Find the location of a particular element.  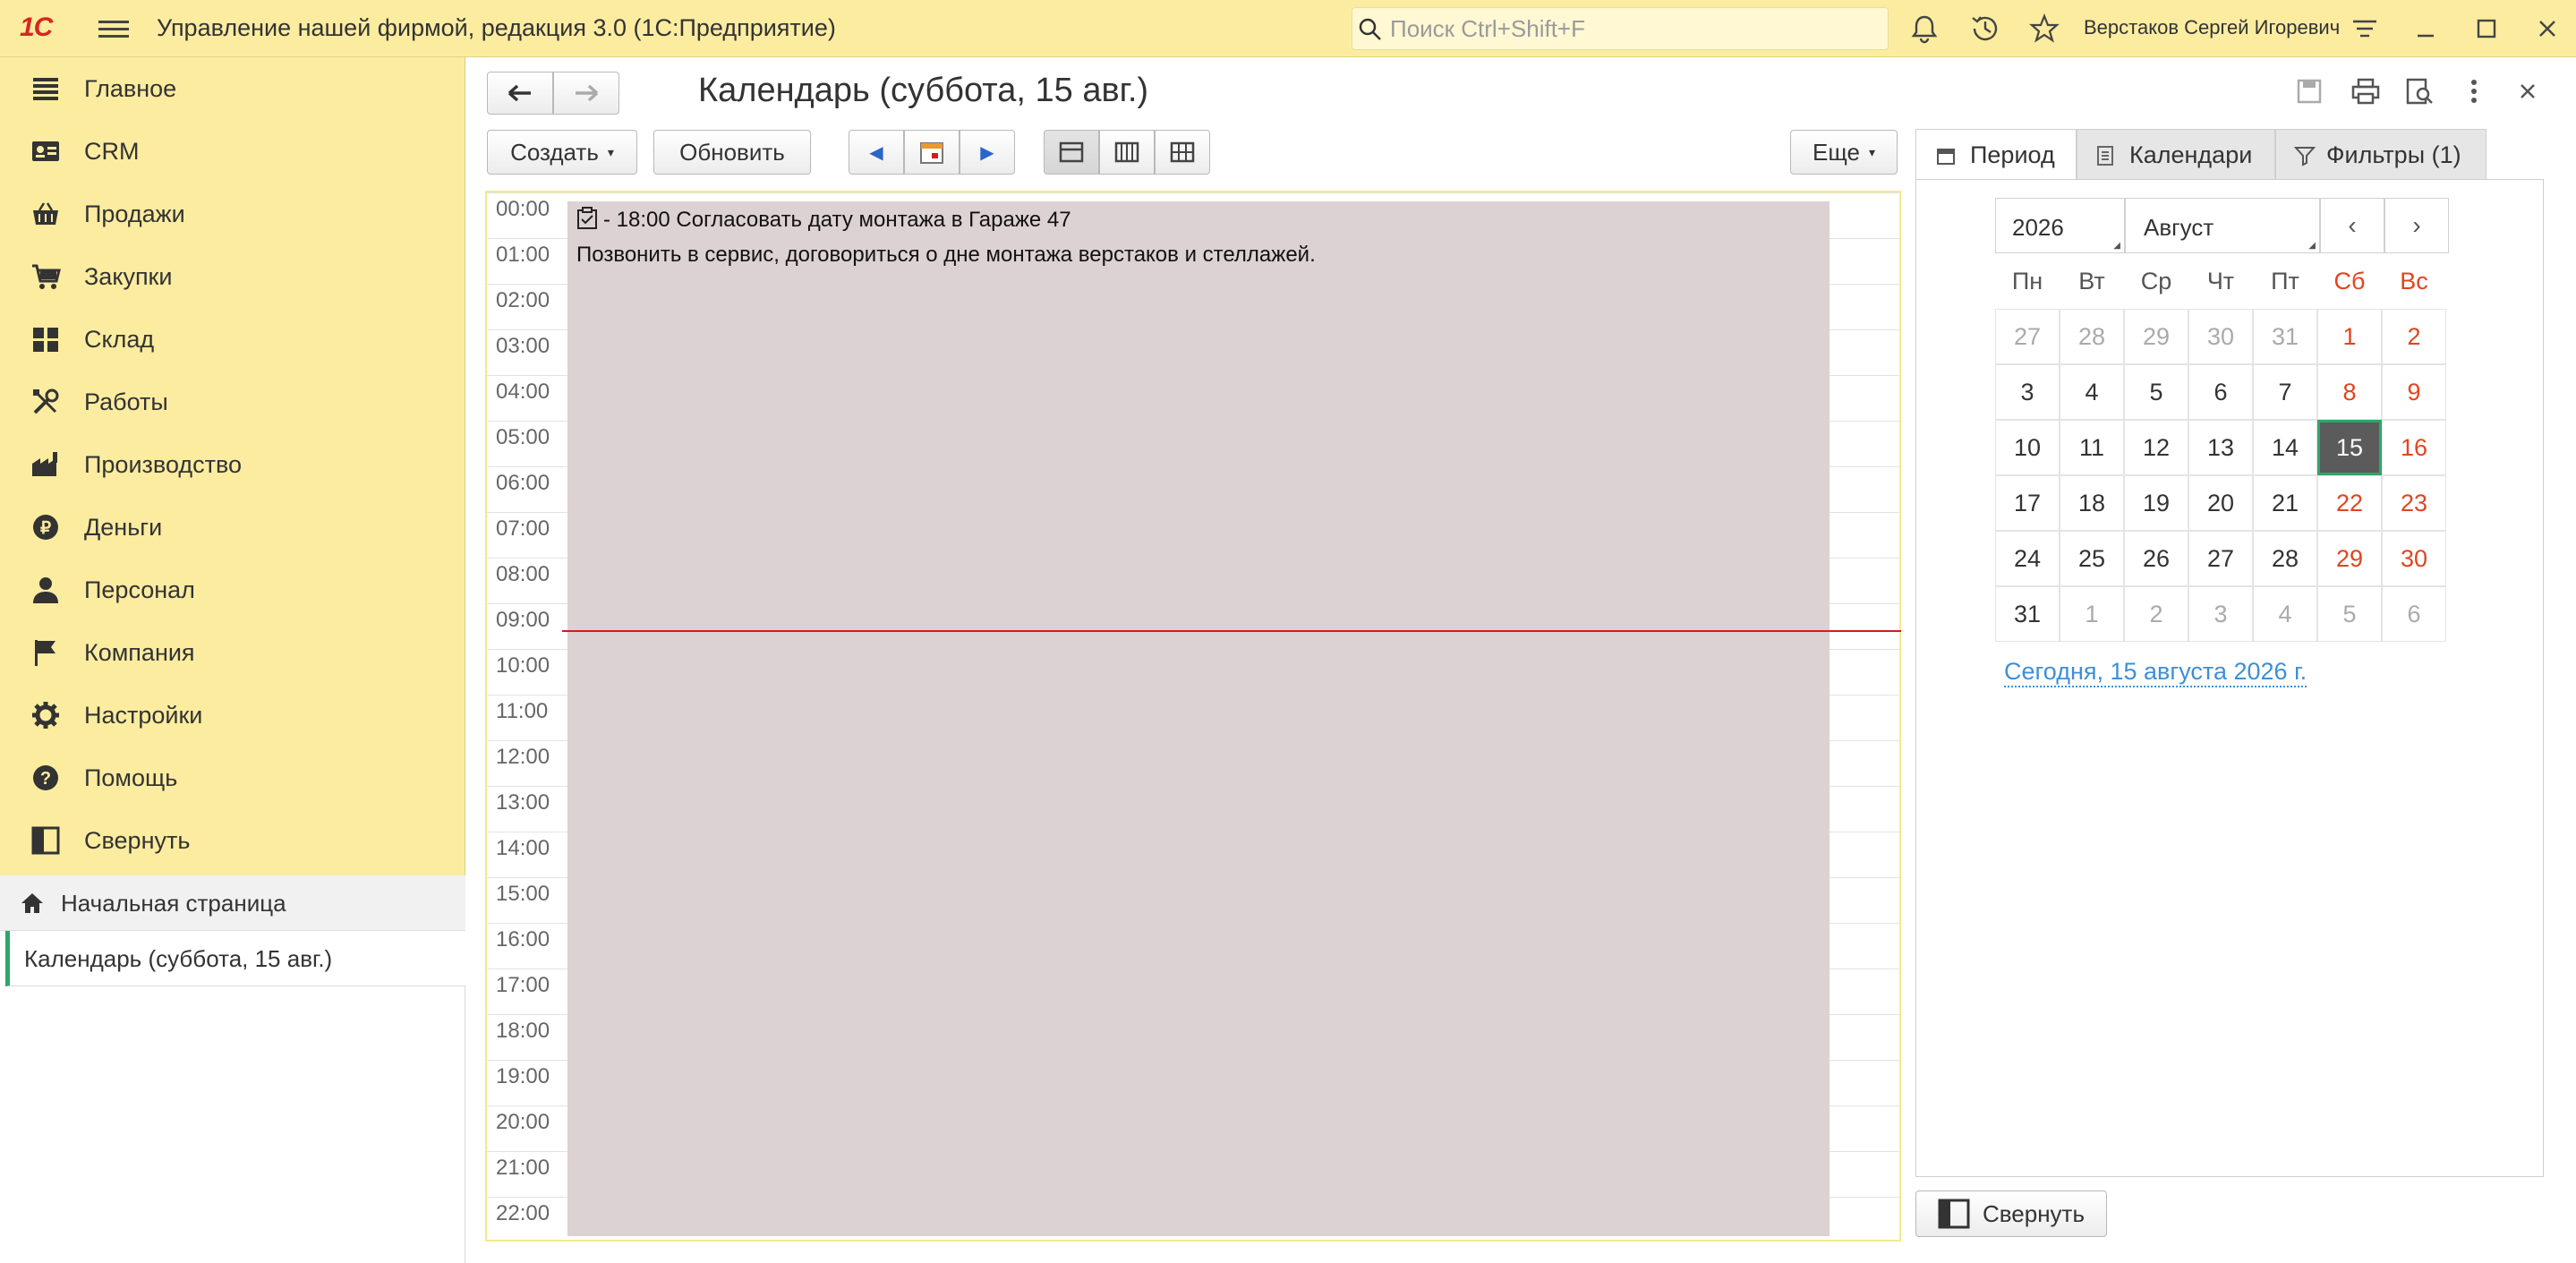

forward-button is located at coordinates (586, 94).